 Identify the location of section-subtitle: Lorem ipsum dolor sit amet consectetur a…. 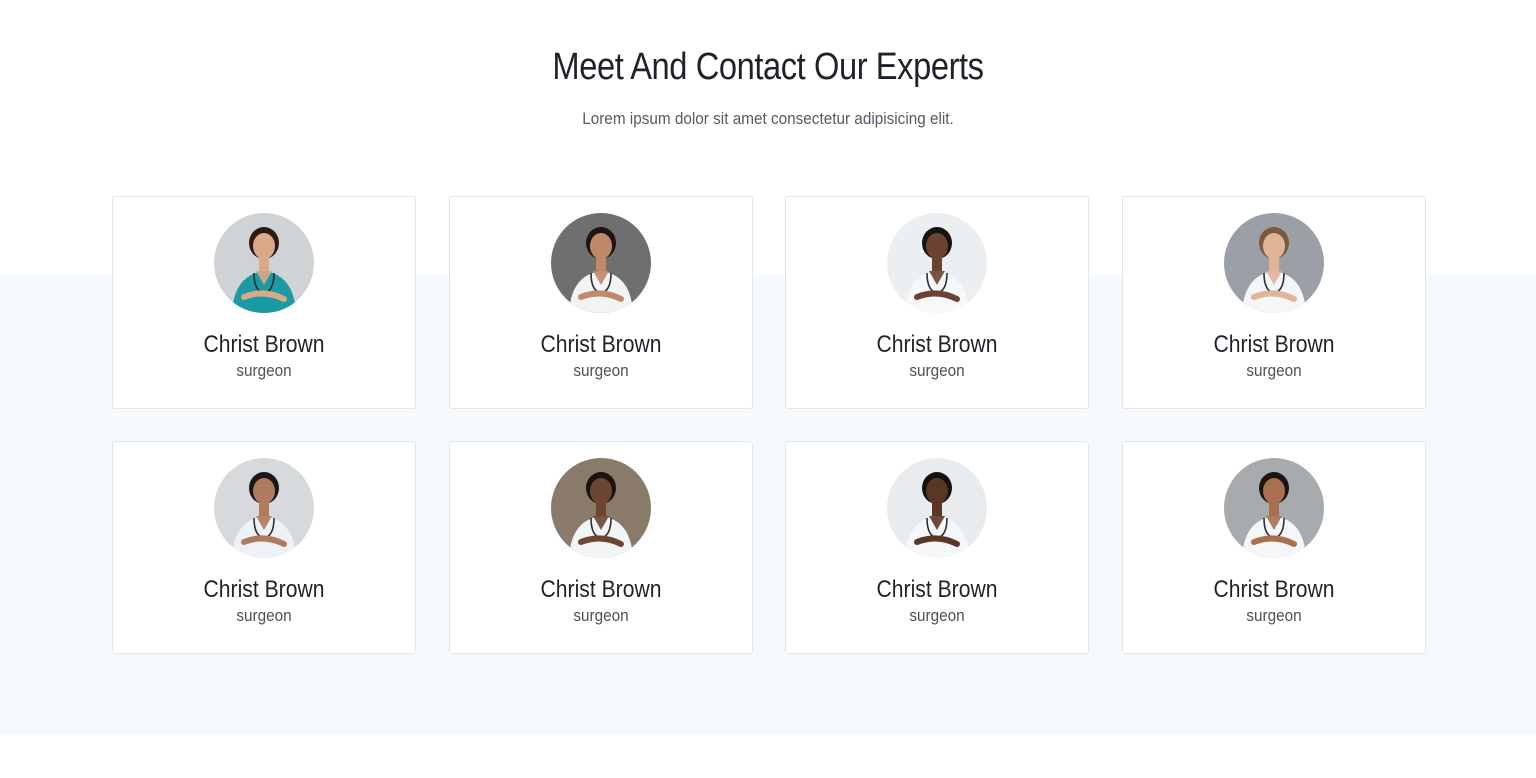
(768, 118).